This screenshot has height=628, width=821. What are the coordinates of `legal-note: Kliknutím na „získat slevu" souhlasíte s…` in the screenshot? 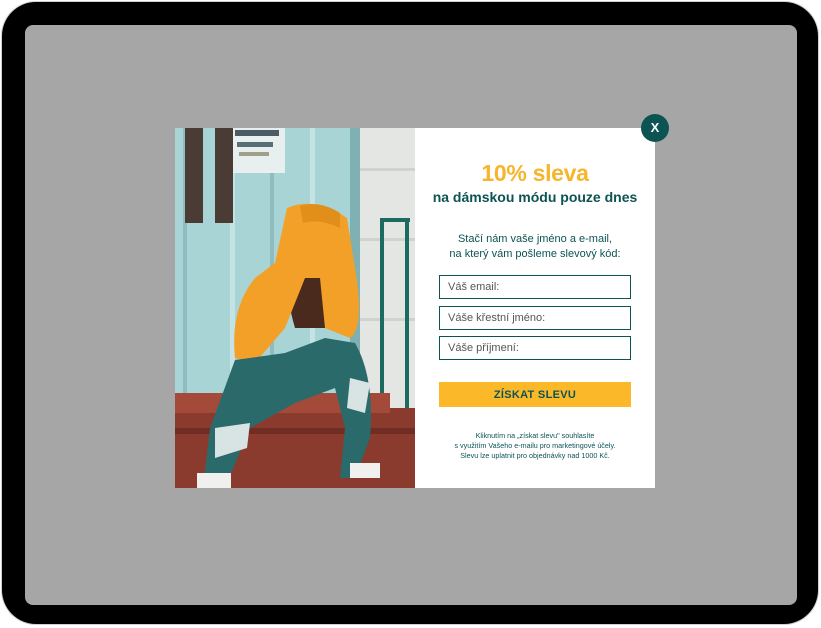 It's located at (535, 446).